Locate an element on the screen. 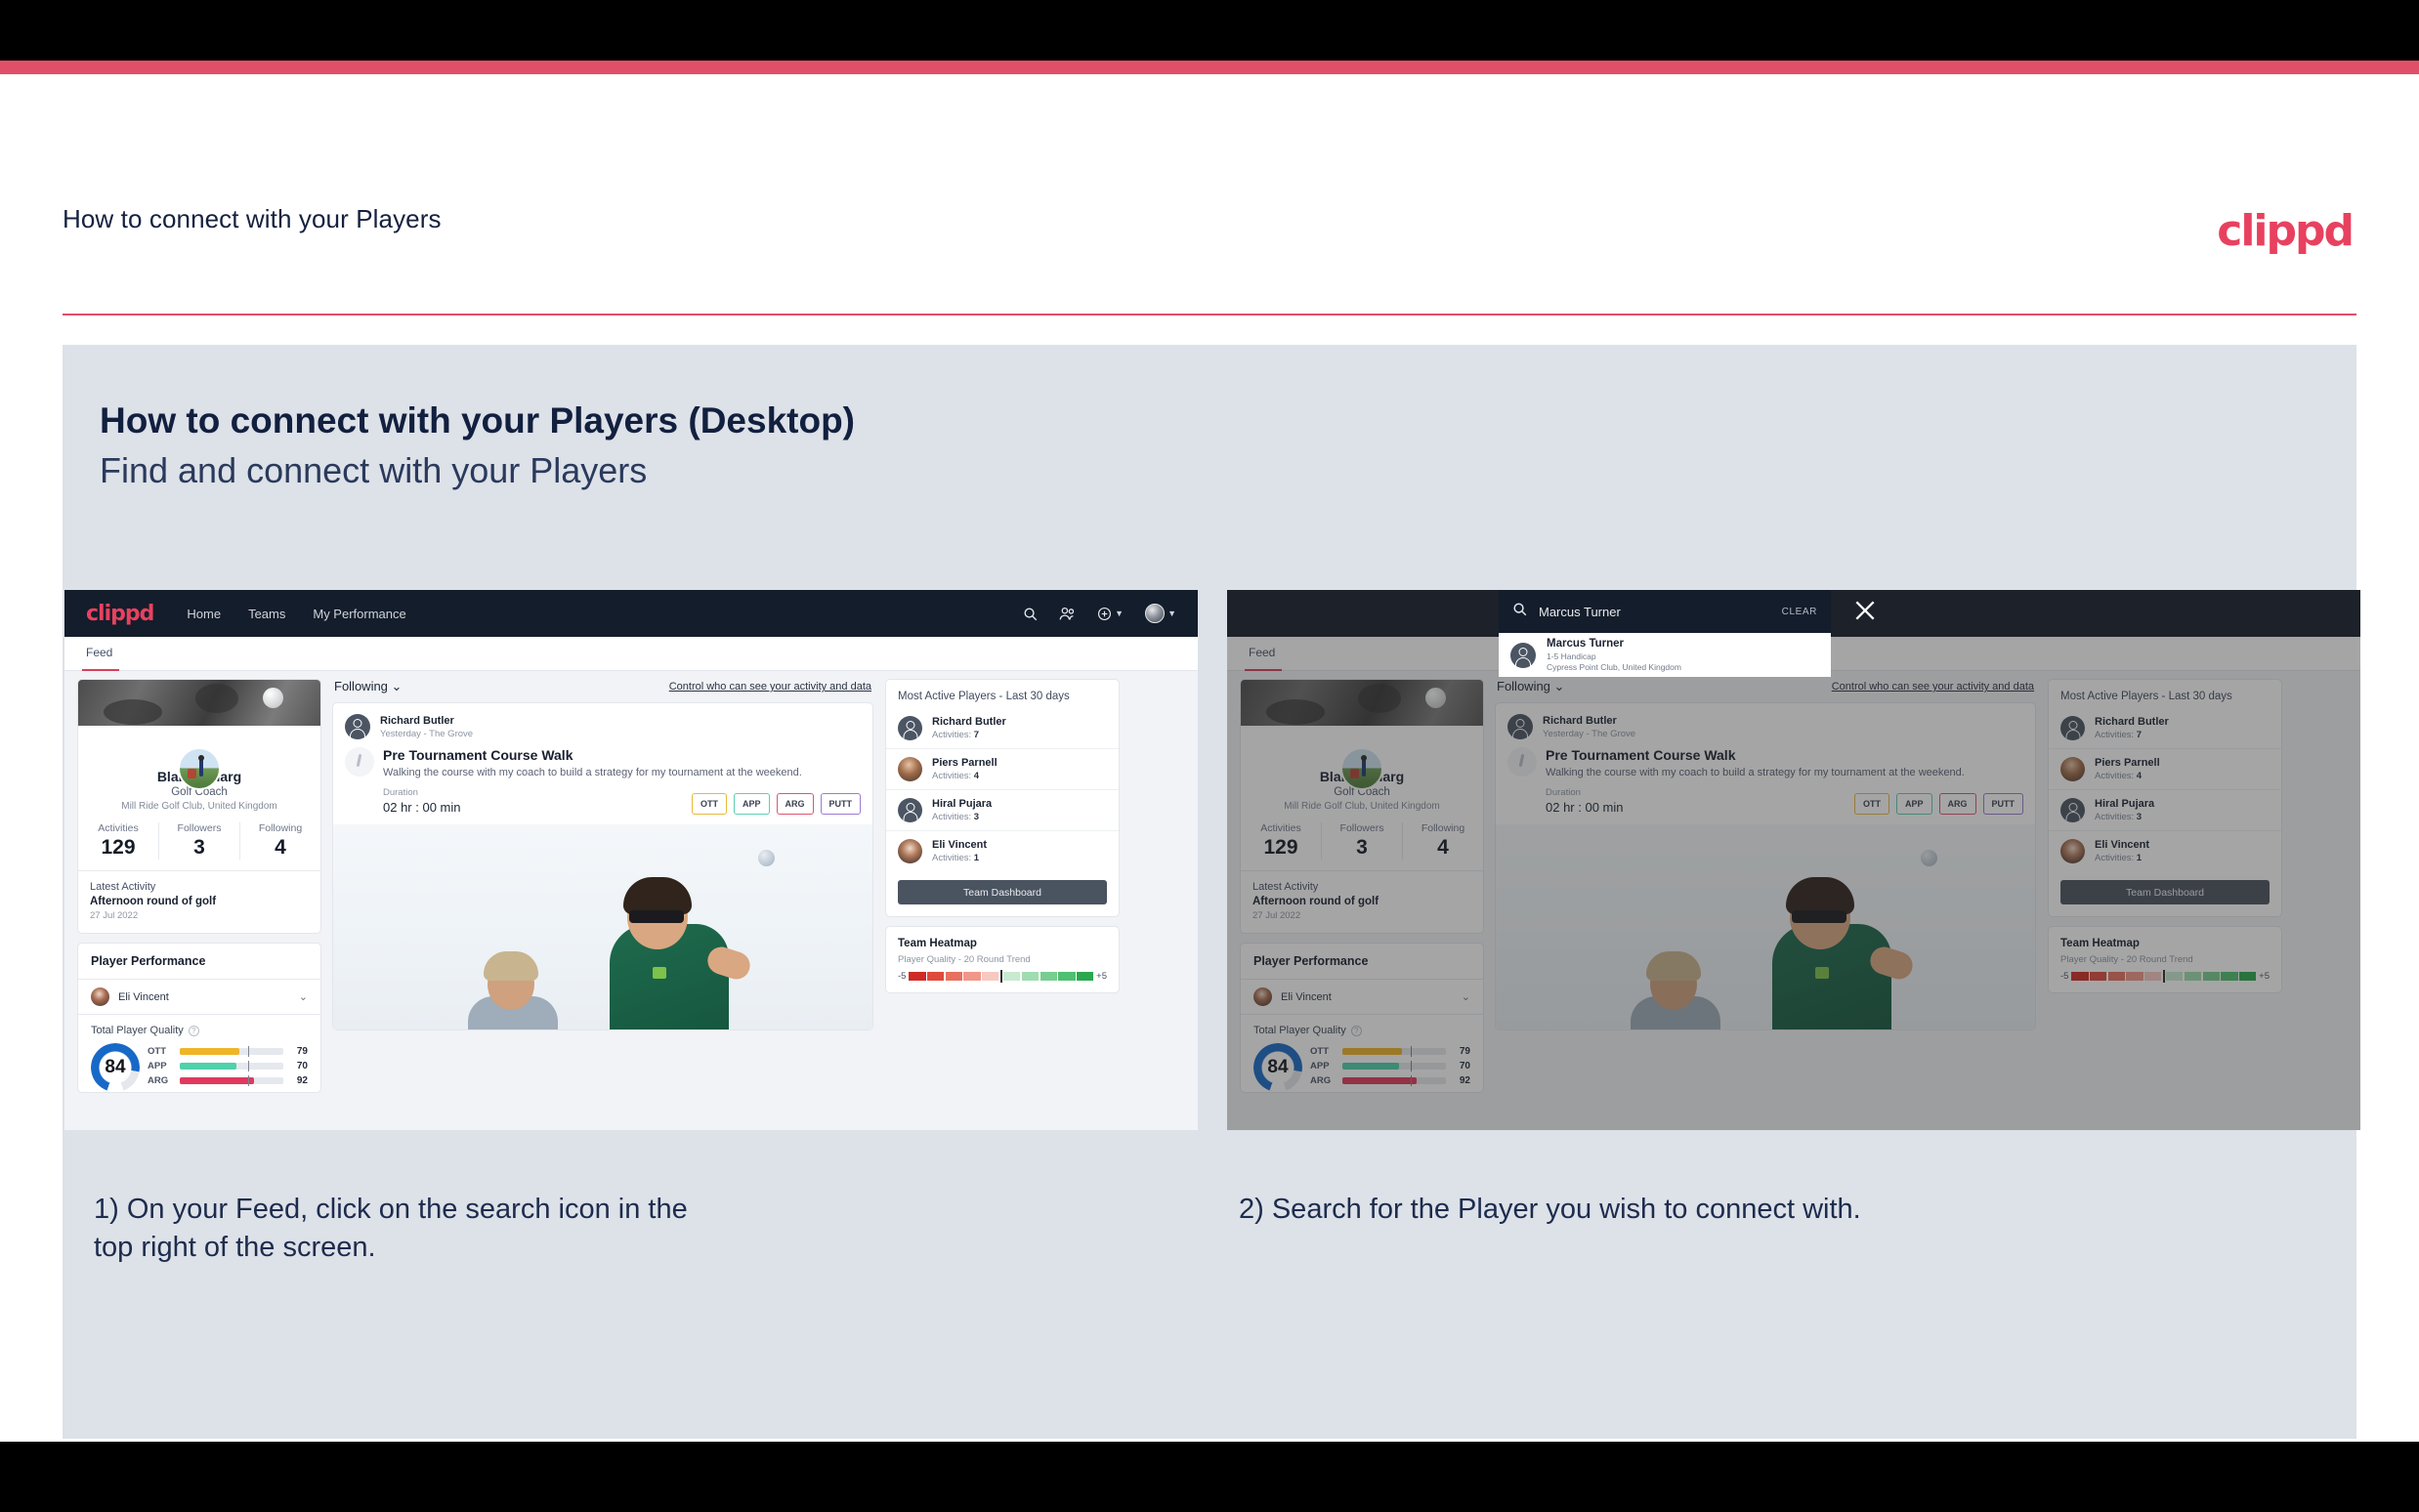  player-row: Eli Vincent Activities: 1 is located at coordinates (1002, 850).